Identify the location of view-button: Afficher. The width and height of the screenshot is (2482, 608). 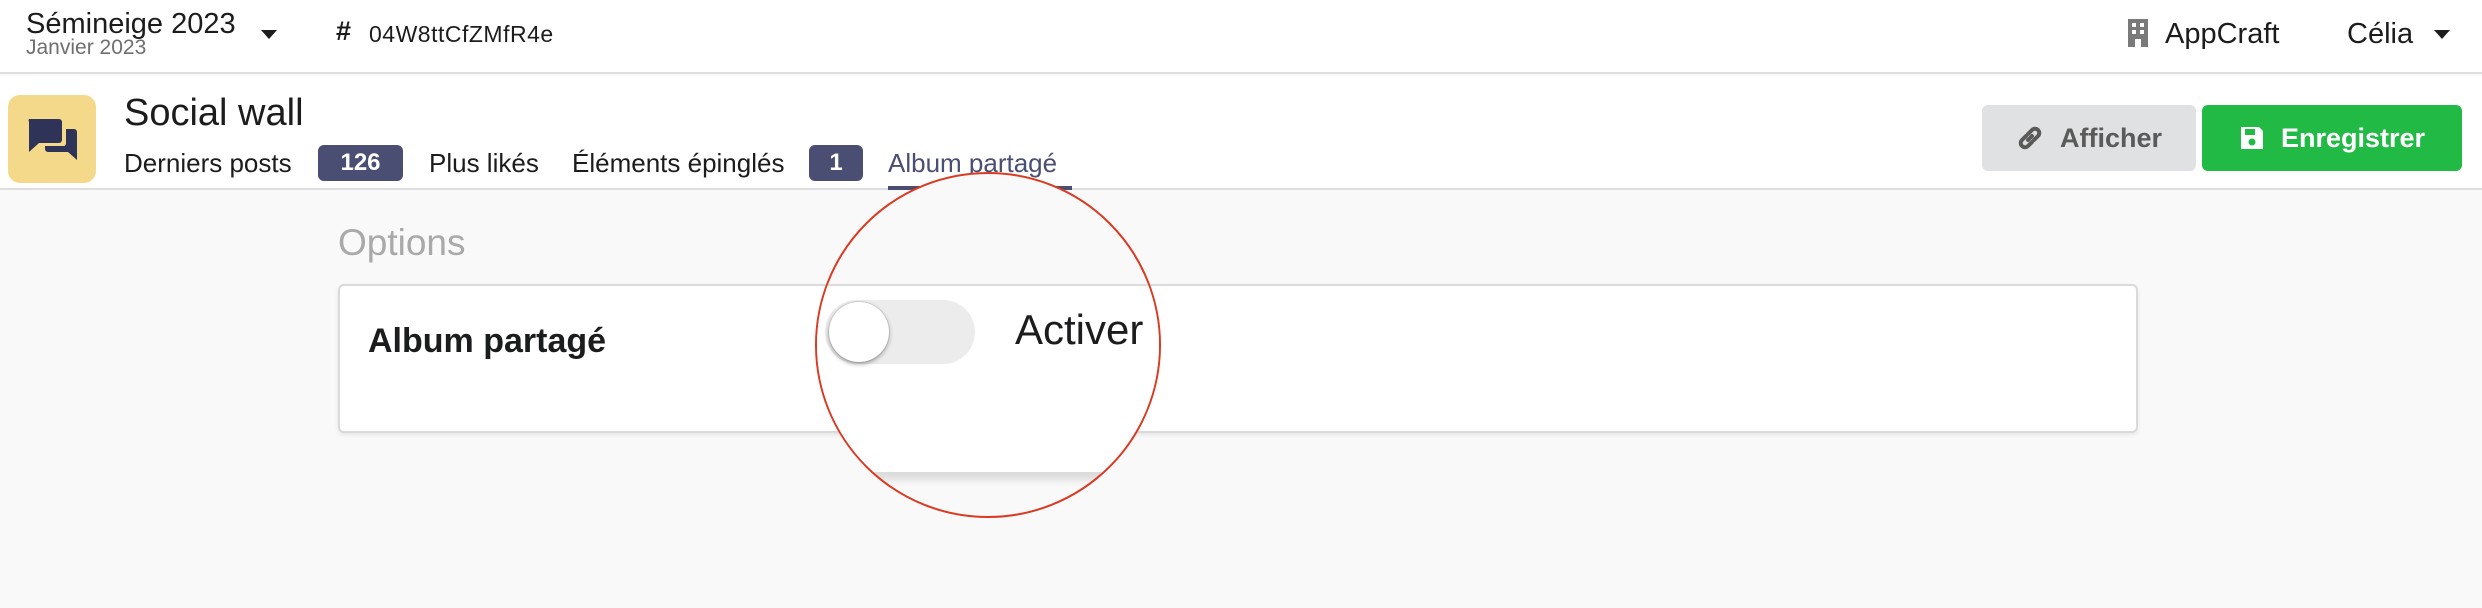
(2089, 138).